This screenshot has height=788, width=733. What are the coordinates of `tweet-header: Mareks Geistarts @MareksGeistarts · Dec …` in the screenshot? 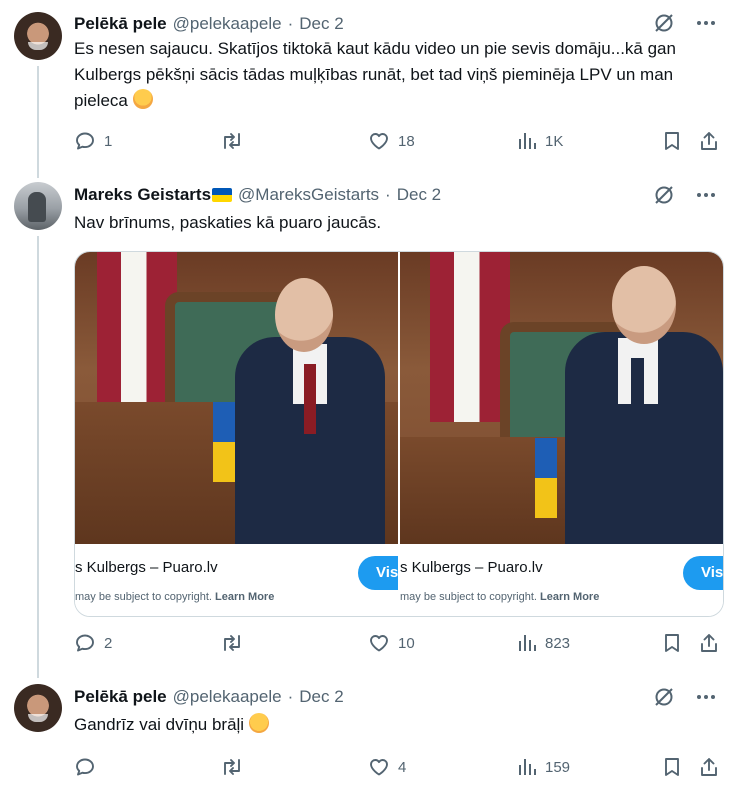 It's located at (257, 195).